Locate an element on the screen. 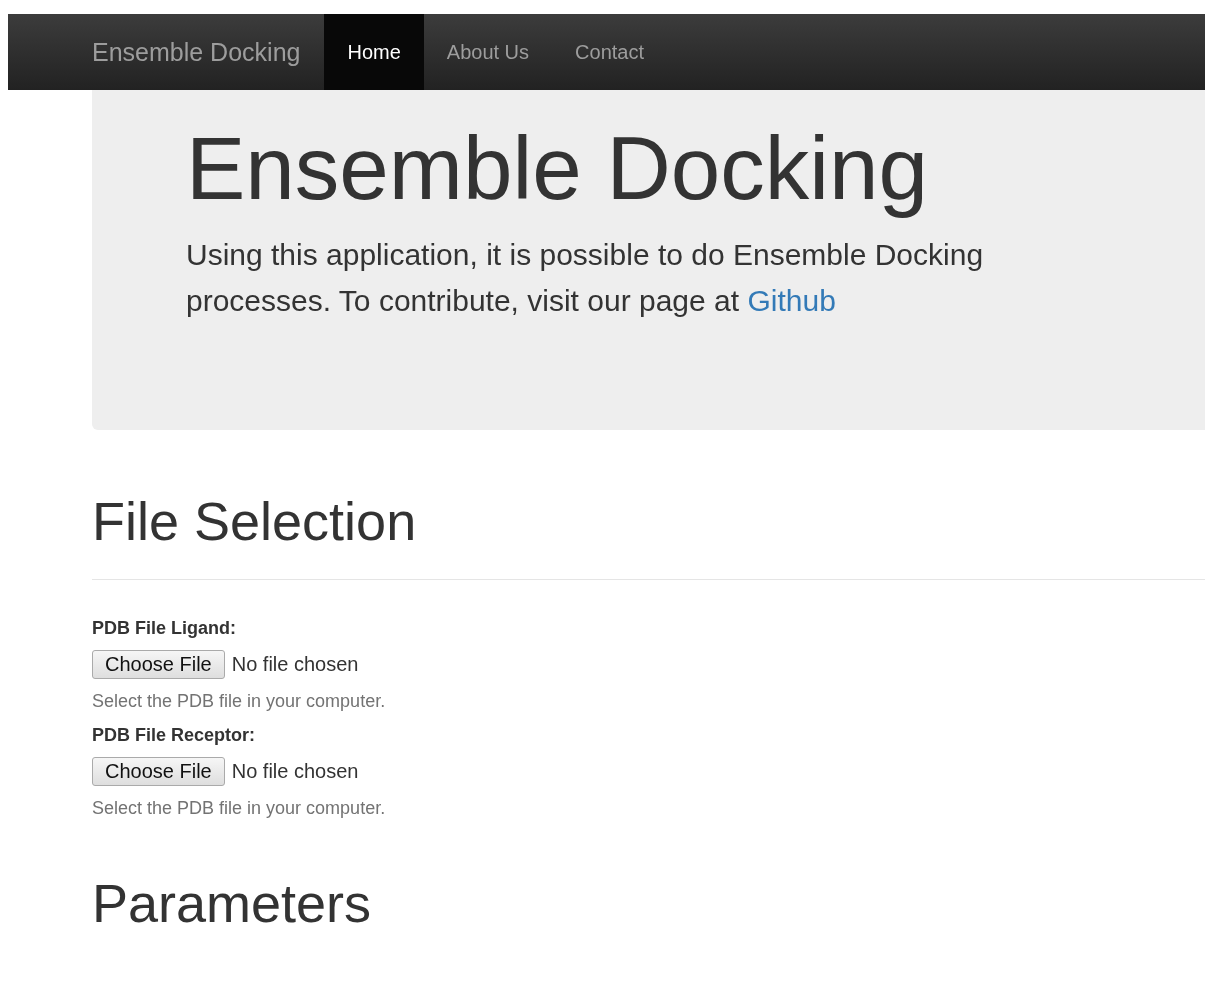  nav-link: About Us is located at coordinates (488, 52).